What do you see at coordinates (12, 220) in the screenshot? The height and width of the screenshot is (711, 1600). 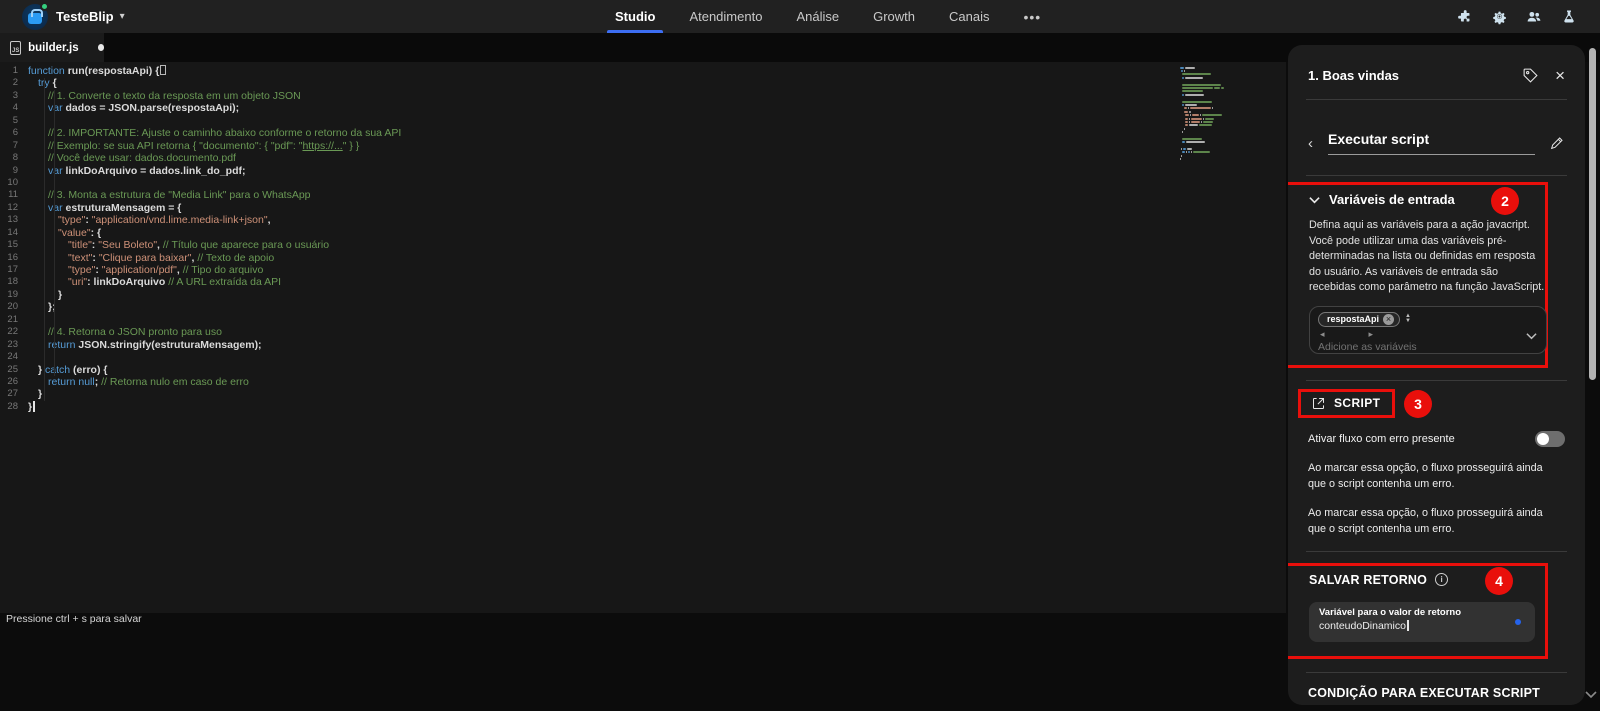 I see `line-number: 13` at bounding box center [12, 220].